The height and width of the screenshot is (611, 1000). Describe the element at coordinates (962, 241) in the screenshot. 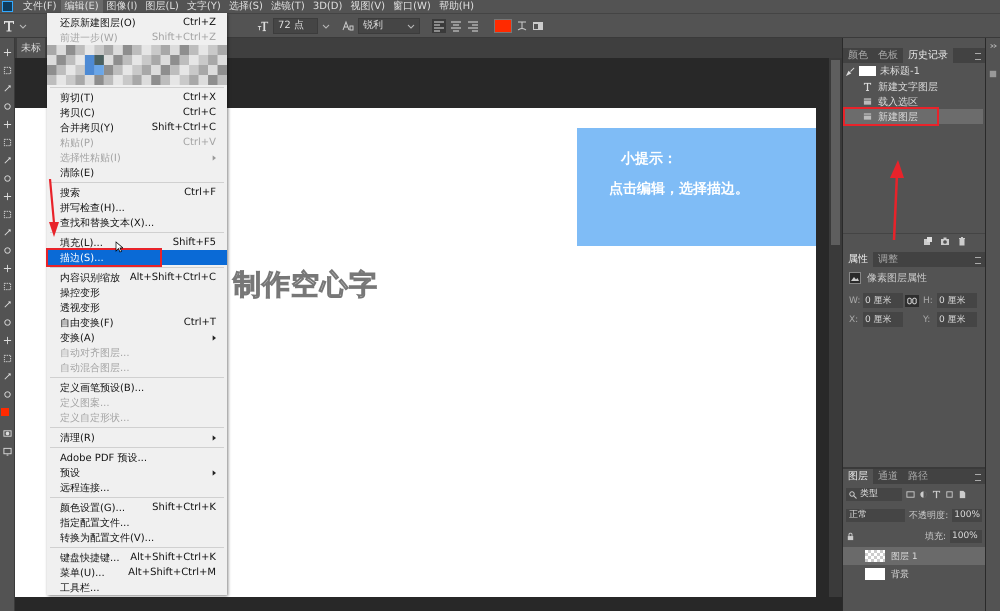

I see `trash-icon` at that location.